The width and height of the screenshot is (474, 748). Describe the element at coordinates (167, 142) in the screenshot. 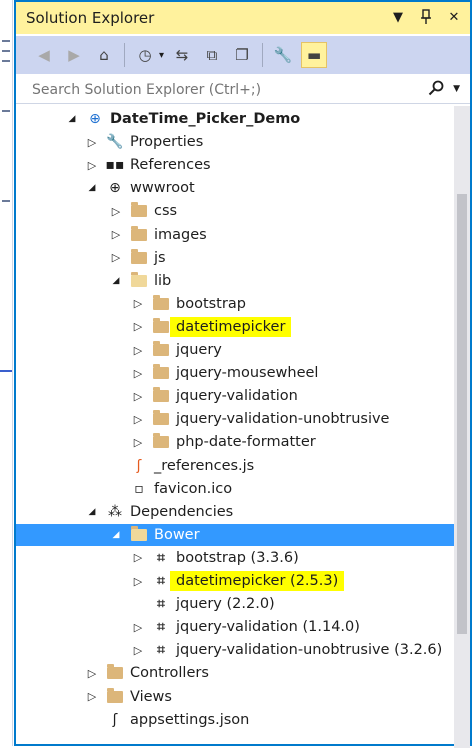

I see `tree-item-label: Properties` at that location.